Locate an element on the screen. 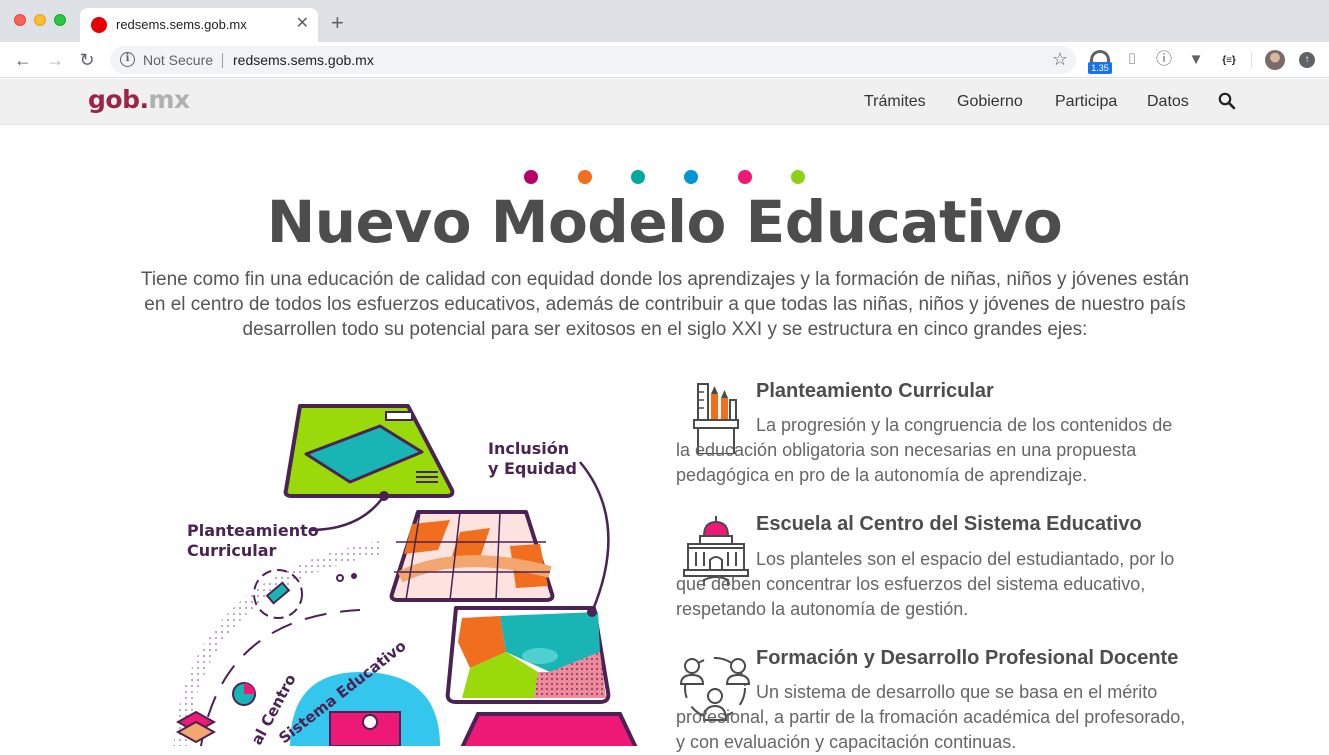 This screenshot has height=755, width=1329. search-icon is located at coordinates (1227, 101).